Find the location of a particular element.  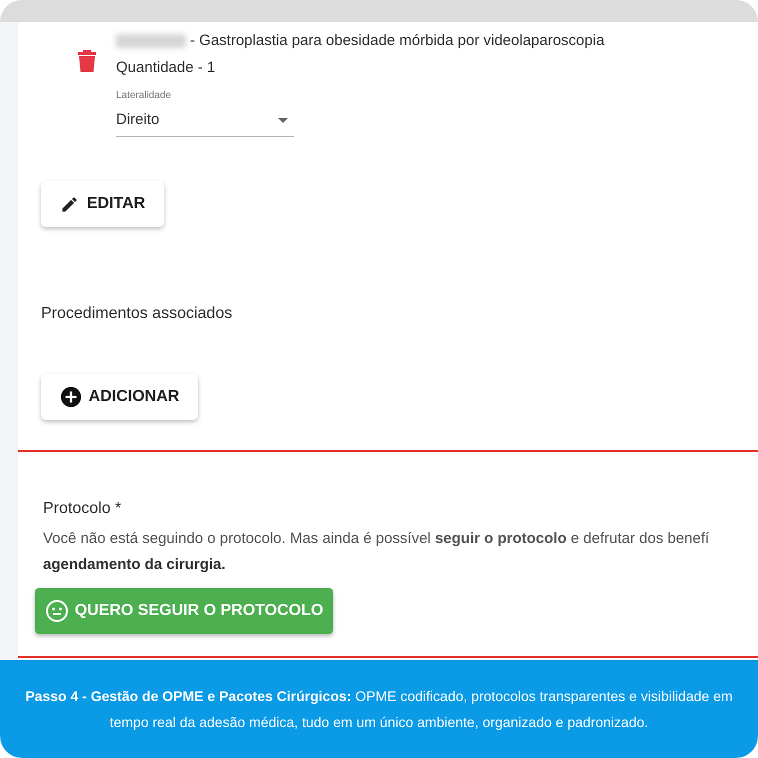

protocol-message-line: agendamento da cirurgia. is located at coordinates (134, 565).